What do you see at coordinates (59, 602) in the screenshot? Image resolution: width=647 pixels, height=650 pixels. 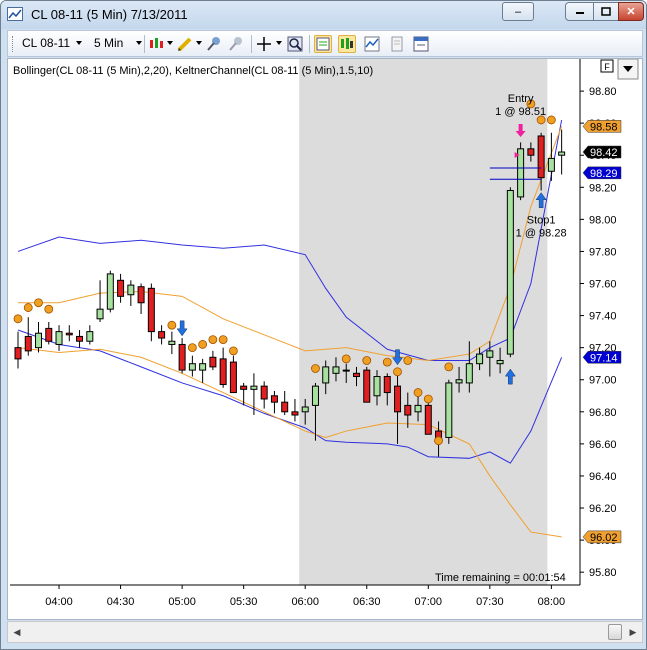 I see `x-tick-label: 04:00` at bounding box center [59, 602].